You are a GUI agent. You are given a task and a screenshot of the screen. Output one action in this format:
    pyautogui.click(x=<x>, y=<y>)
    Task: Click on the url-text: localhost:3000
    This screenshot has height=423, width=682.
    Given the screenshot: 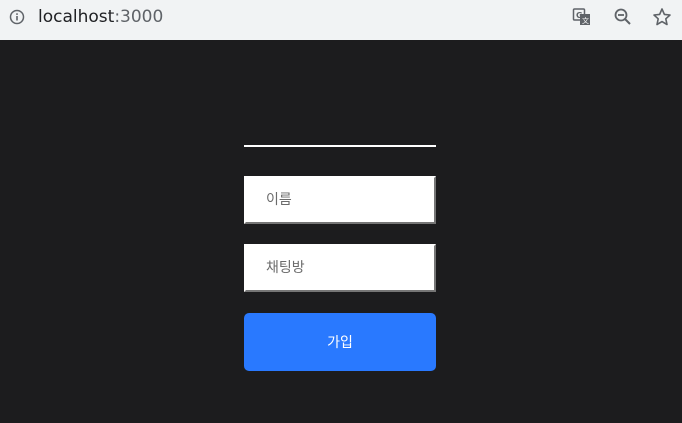 What is the action you would take?
    pyautogui.click(x=100, y=17)
    